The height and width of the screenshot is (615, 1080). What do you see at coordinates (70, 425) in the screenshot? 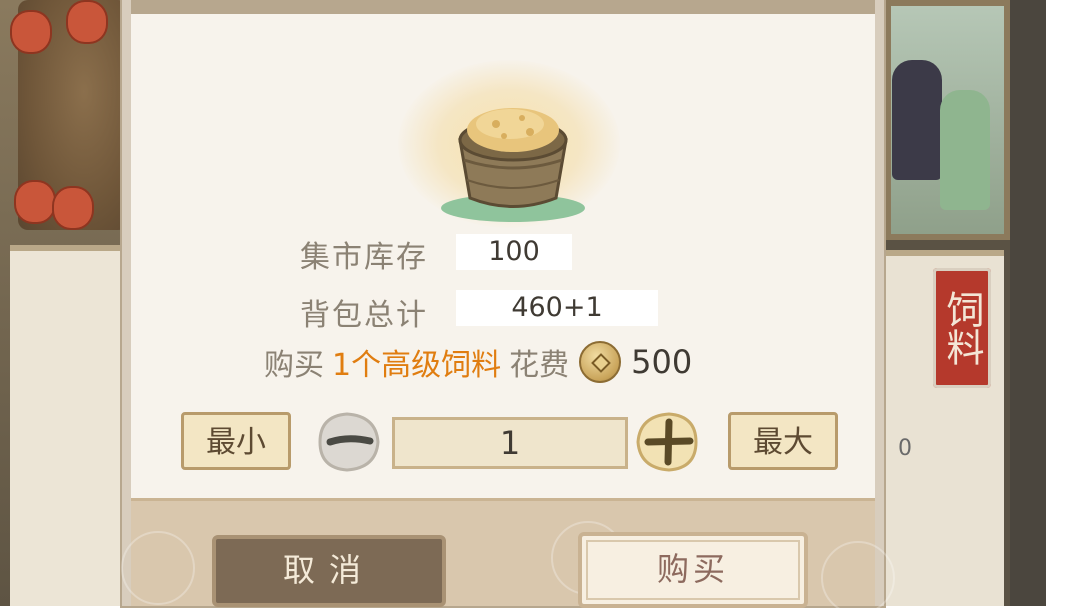
I see `left-wall-panel` at bounding box center [70, 425].